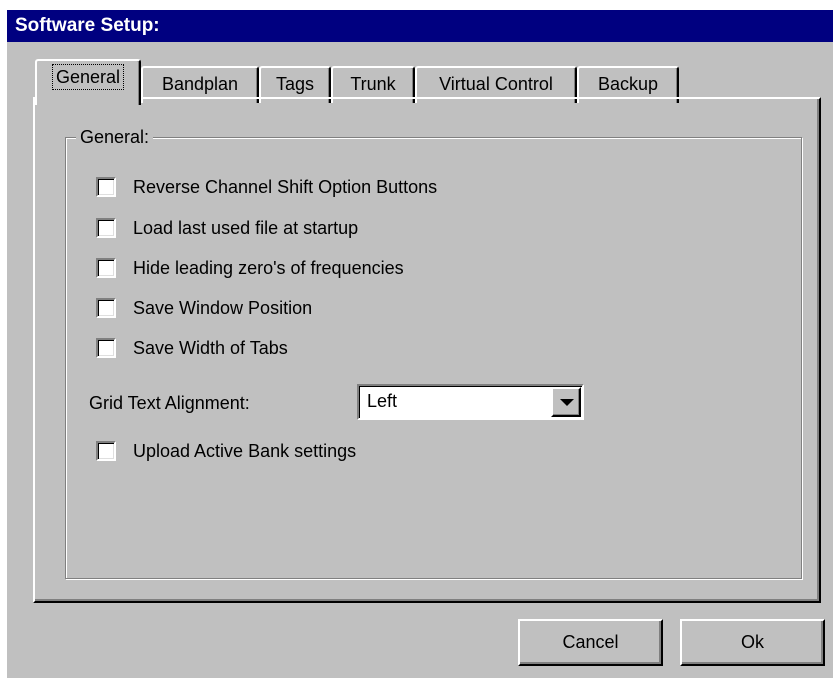 The height and width of the screenshot is (678, 833). I want to click on option-label: Upload Active Bank settings, so click(245, 450).